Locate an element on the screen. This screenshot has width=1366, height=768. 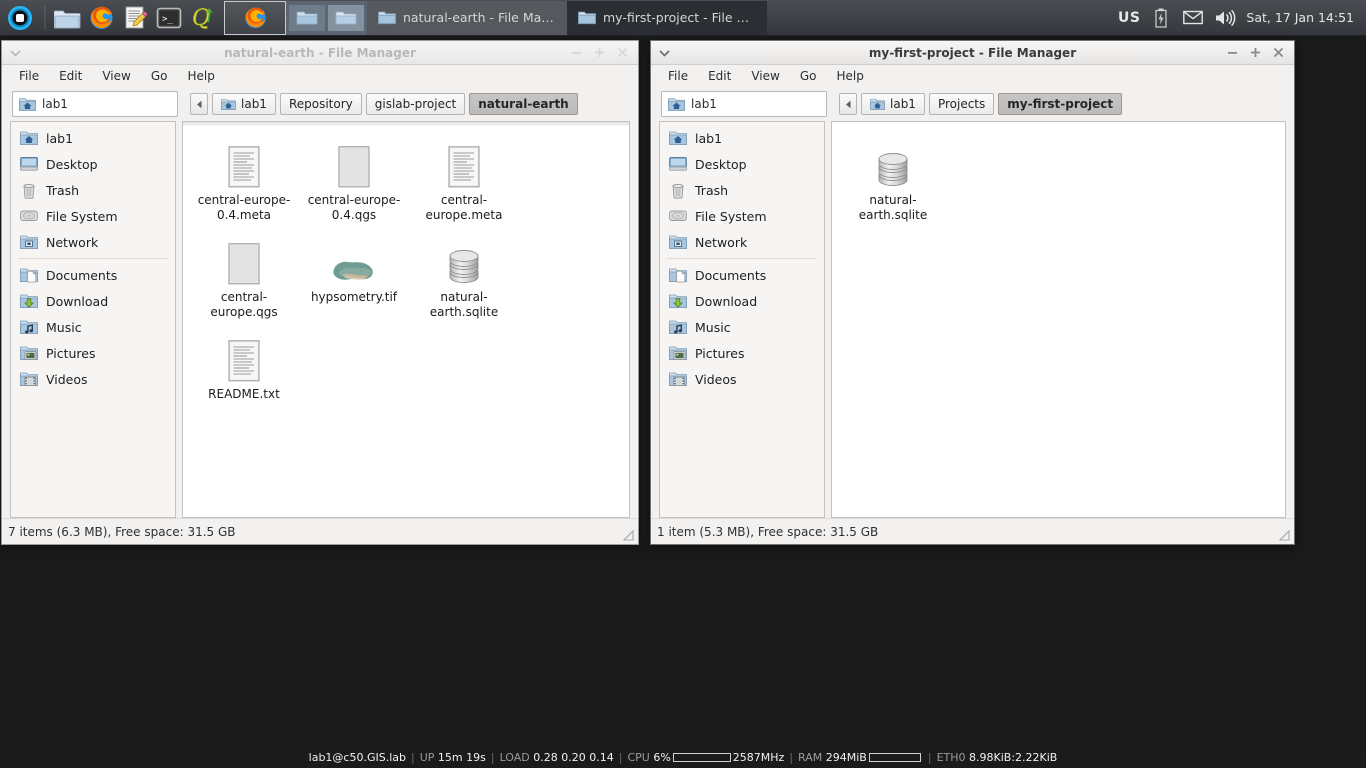
mail-icon is located at coordinates (1193, 18).